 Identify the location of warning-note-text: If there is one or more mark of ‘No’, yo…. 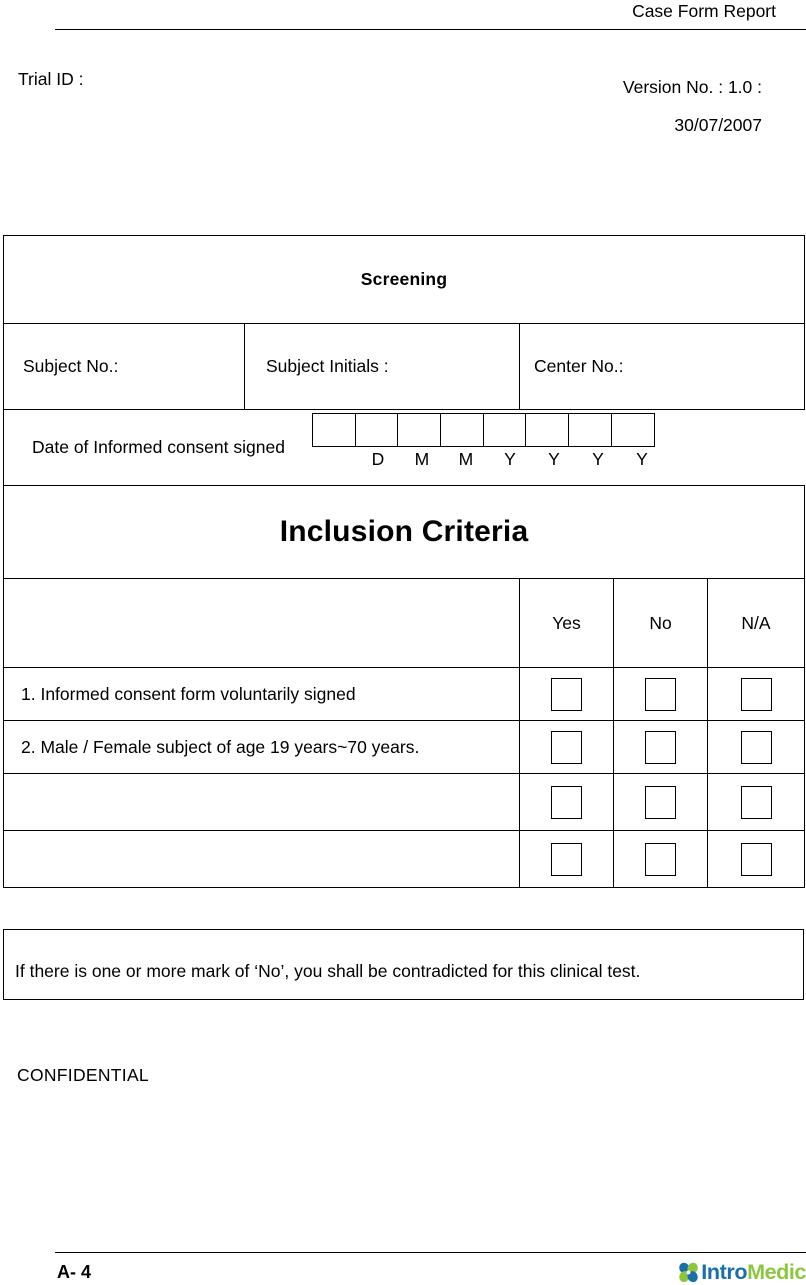
(328, 971).